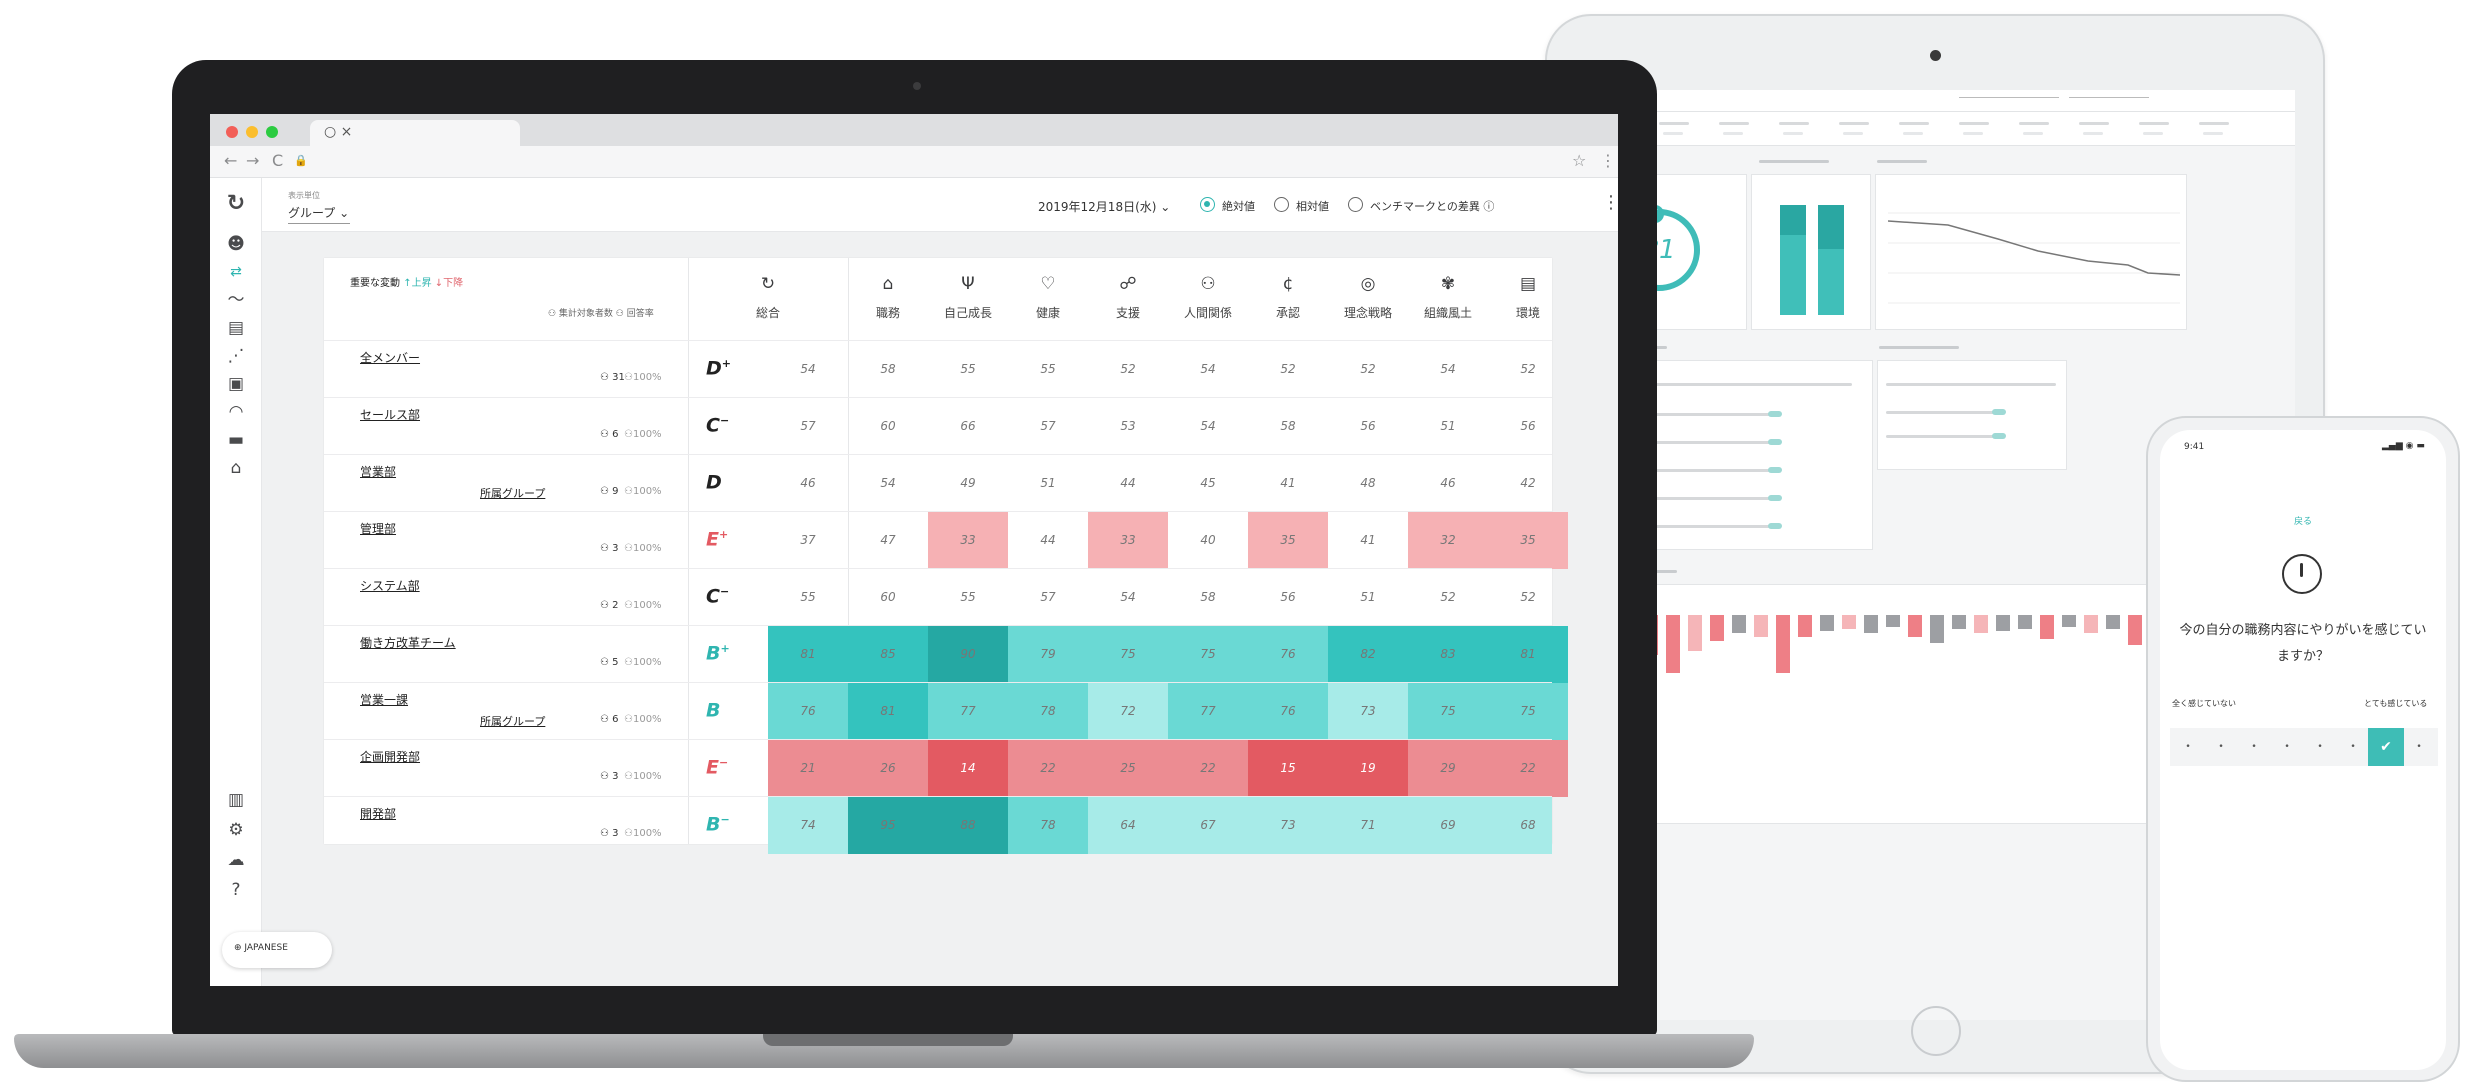 This screenshot has width=2465, height=1086. Describe the element at coordinates (1208, 711) in the screenshot. I see `score-cell: 77` at that location.